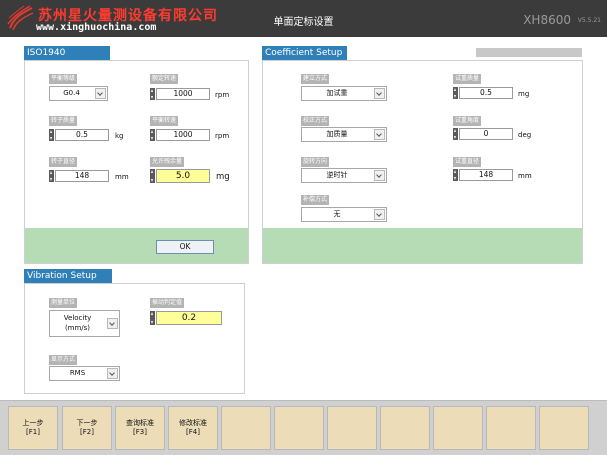 The height and width of the screenshot is (455, 607). I want to click on balance-speed-label: 平衡转速, so click(164, 121).